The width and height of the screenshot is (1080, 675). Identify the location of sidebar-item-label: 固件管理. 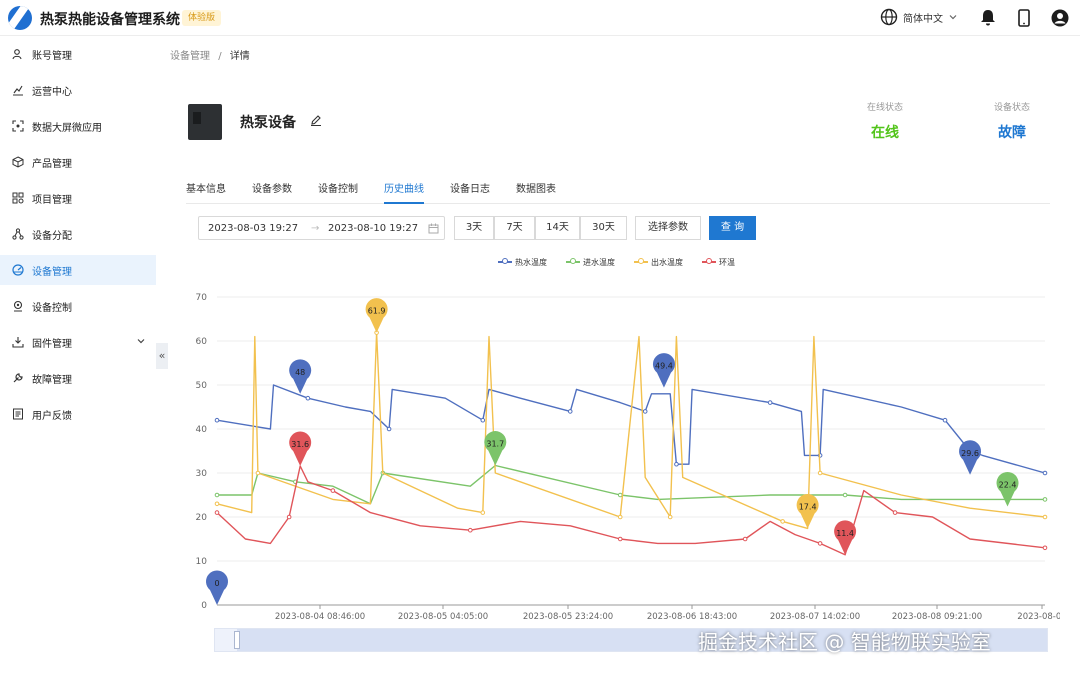
(52, 344).